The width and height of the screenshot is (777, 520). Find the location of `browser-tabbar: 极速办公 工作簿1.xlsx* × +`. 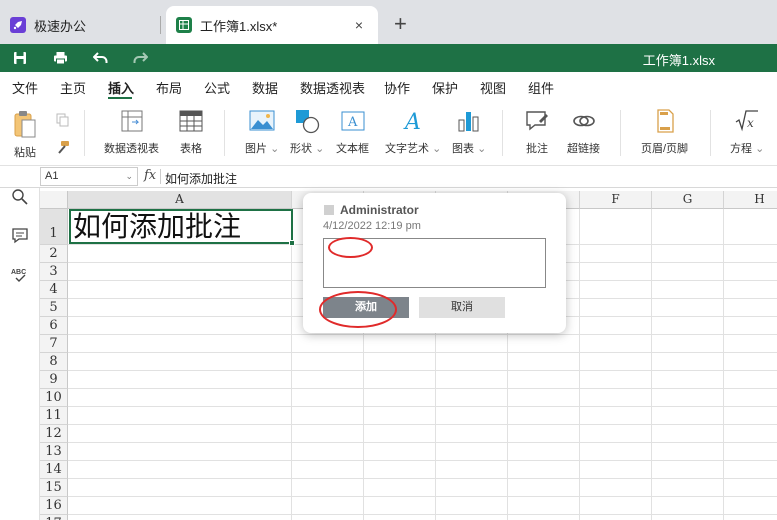

browser-tabbar: 极速办公 工作簿1.xlsx* × + is located at coordinates (388, 22).